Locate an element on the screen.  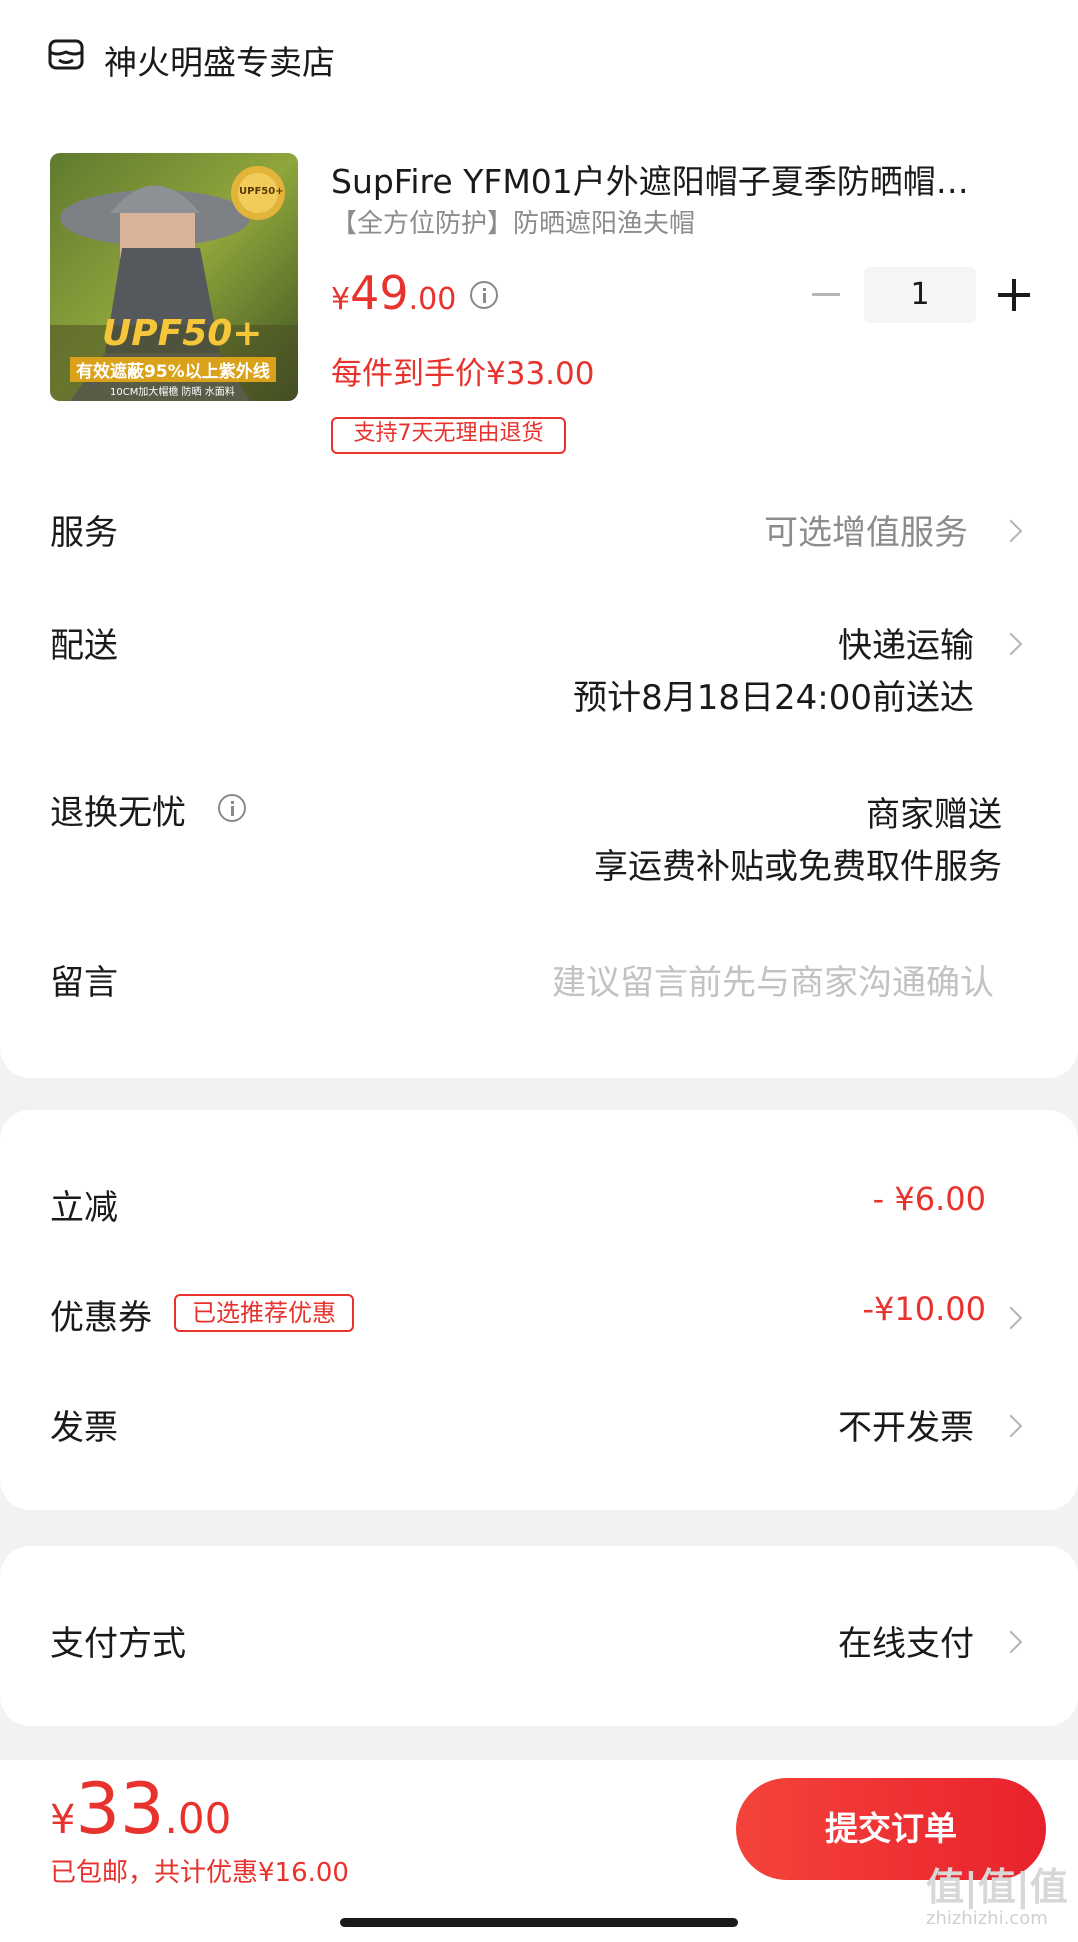
instant-discount-value: - ¥6.00 is located at coordinates (929, 1199).